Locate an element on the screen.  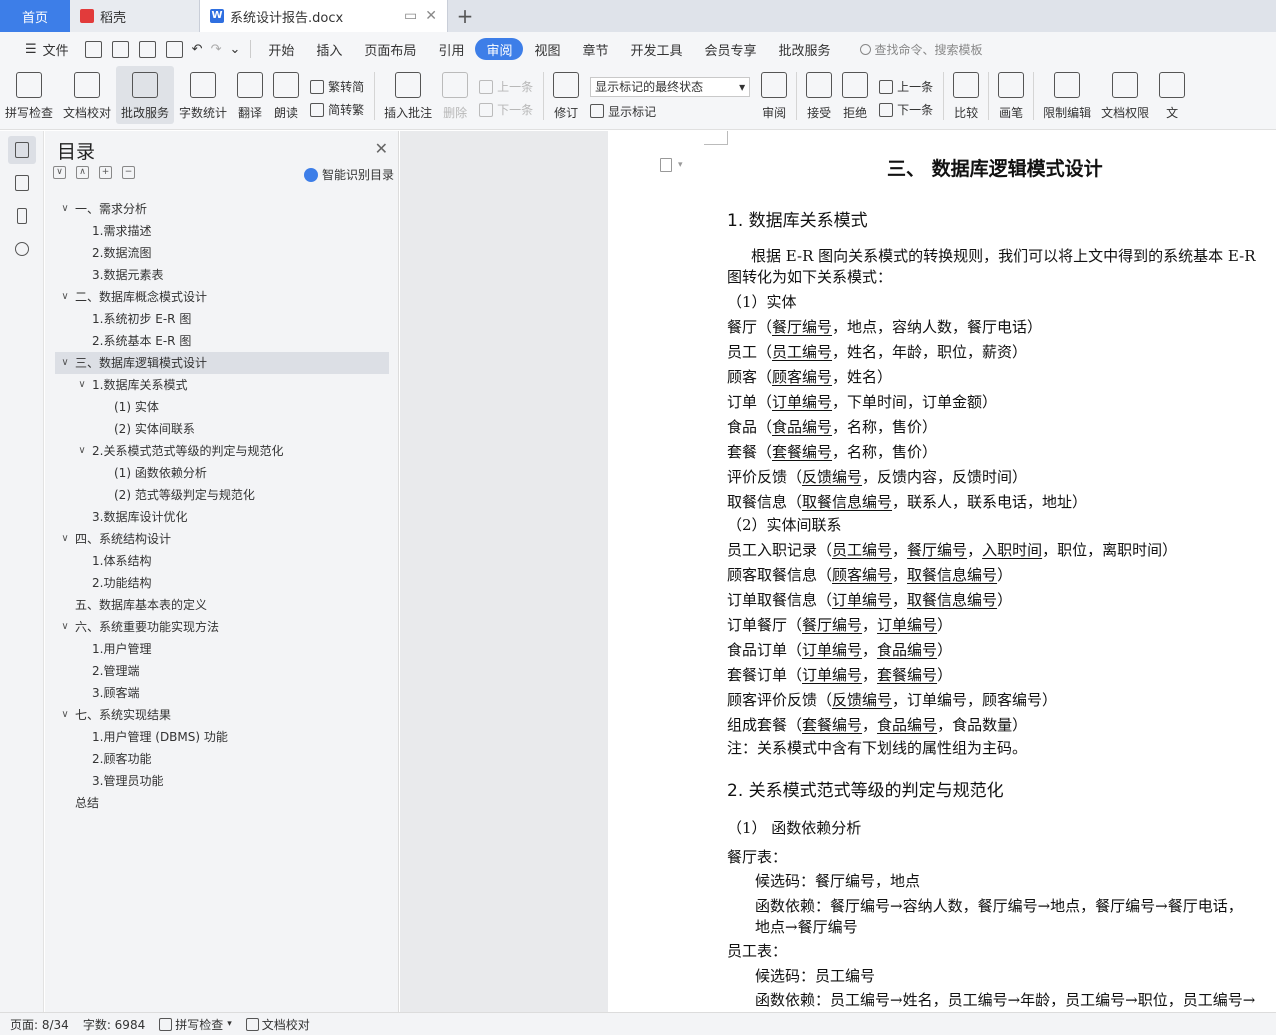
toc-item: ∨ 三、数据库逻辑模式设计 is located at coordinates (222, 363).